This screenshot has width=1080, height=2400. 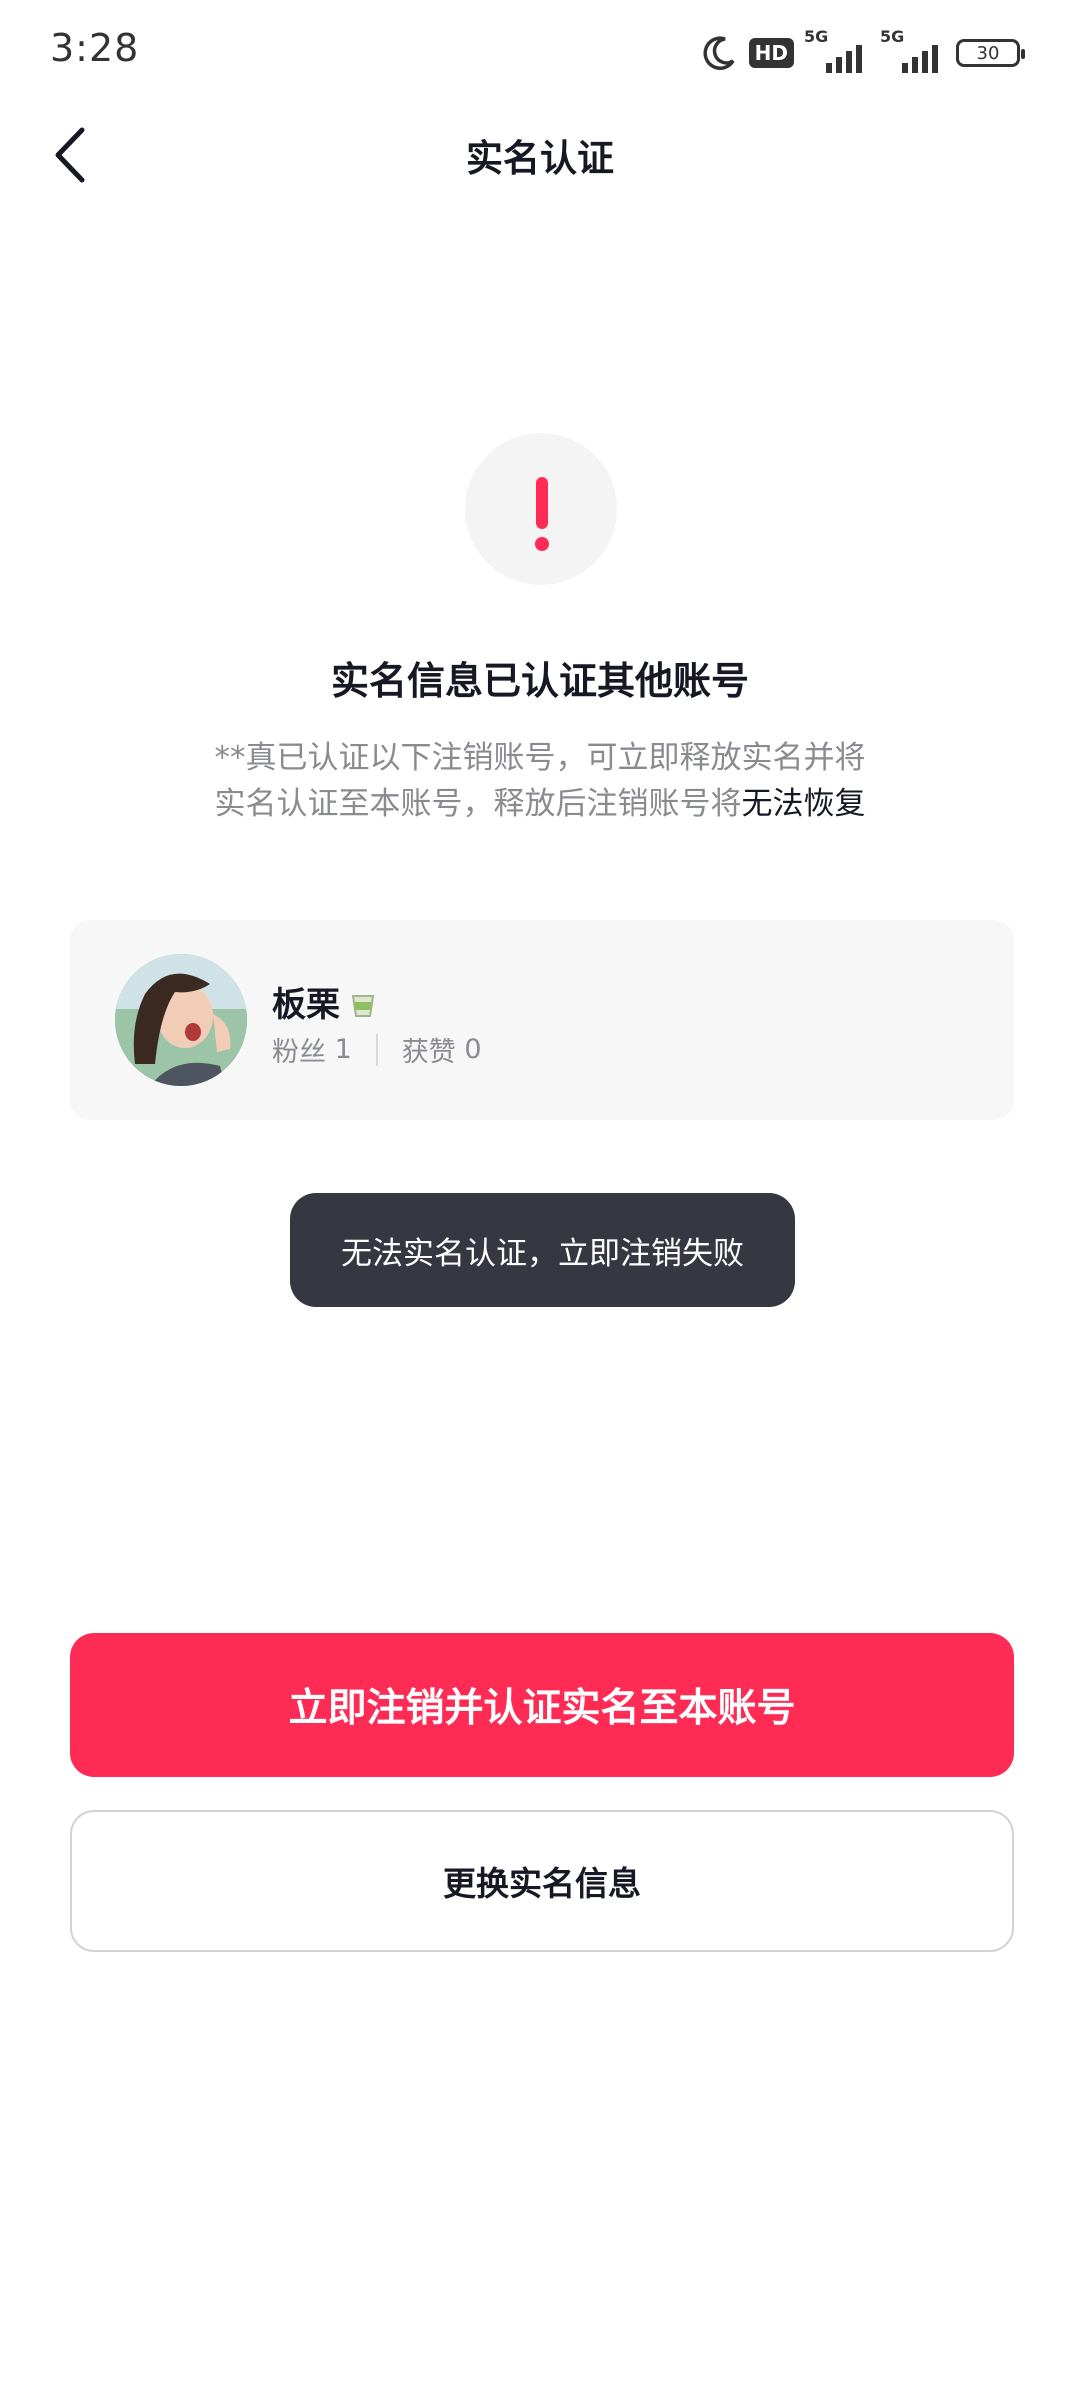 I want to click on account-card: 板栗 粉丝 1 获赞 0, so click(x=542, y=1020).